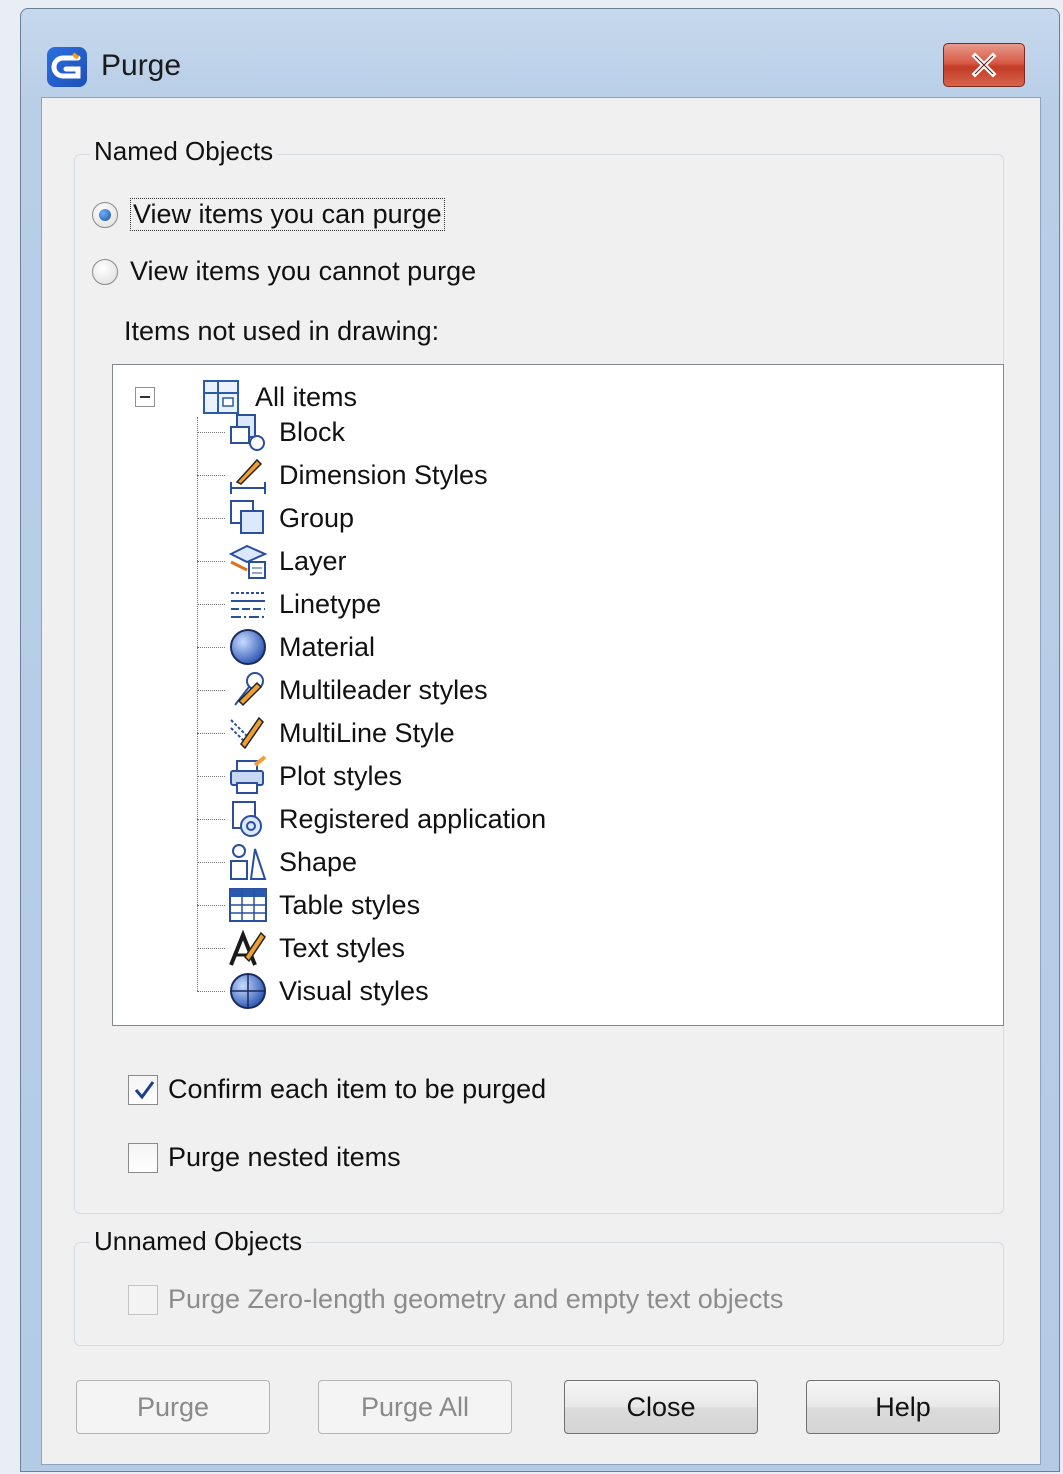 This screenshot has height=1474, width=1063. What do you see at coordinates (248, 605) in the screenshot?
I see `linetype-icon` at bounding box center [248, 605].